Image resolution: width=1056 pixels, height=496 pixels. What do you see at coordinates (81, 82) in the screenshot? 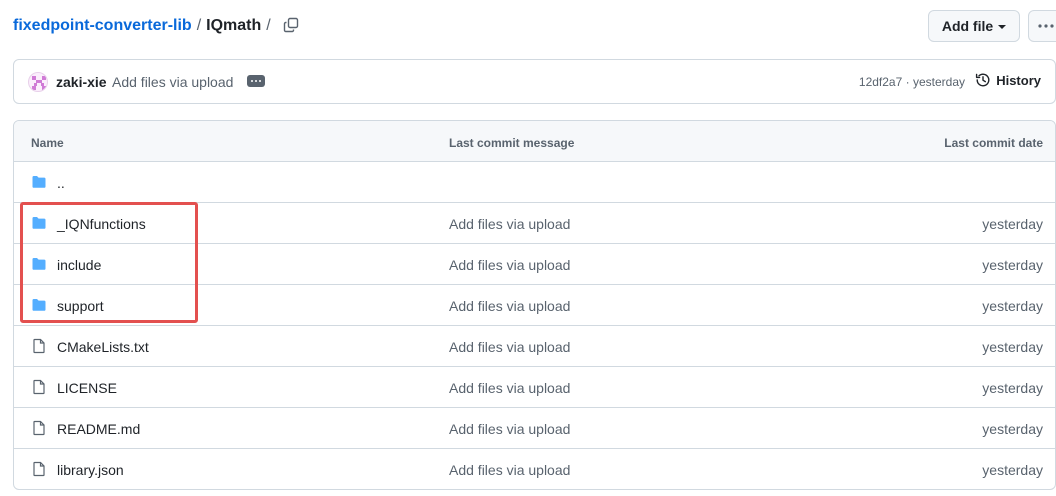
I see `commit-author: zaki-xie` at bounding box center [81, 82].